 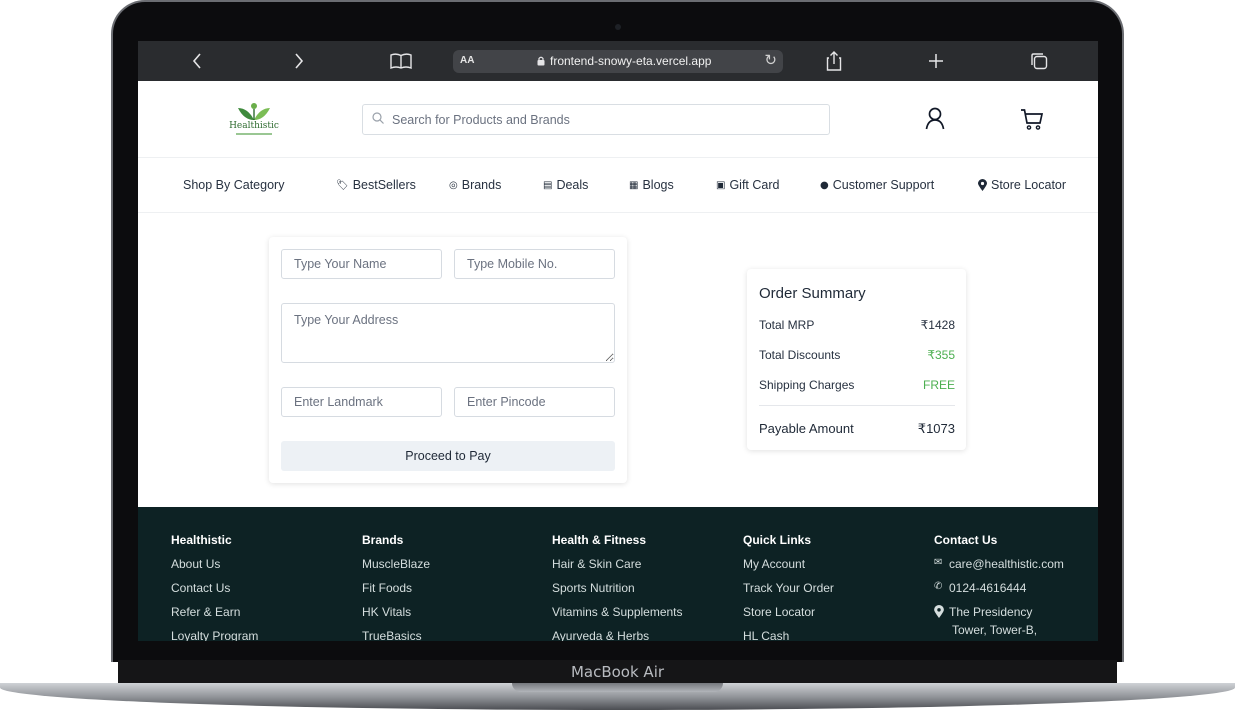 I want to click on site-logo: Healthistic, so click(x=254, y=120).